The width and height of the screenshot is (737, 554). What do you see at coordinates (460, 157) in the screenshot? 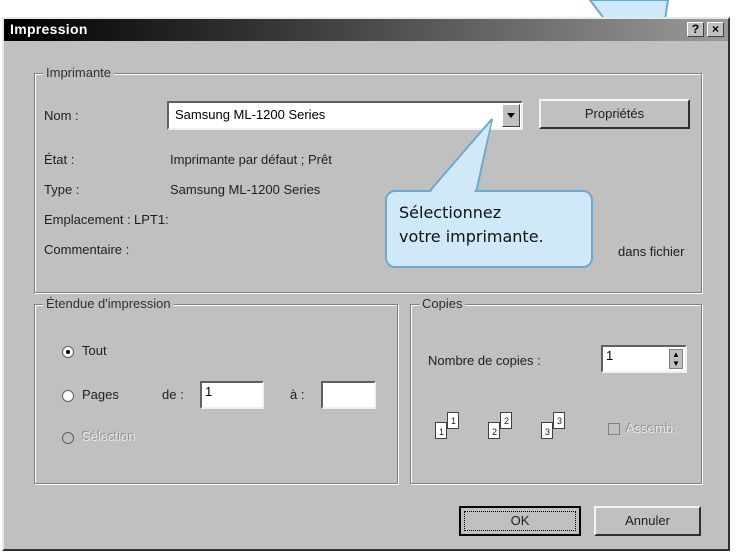
I see `callout-pointer-cover` at bounding box center [460, 157].